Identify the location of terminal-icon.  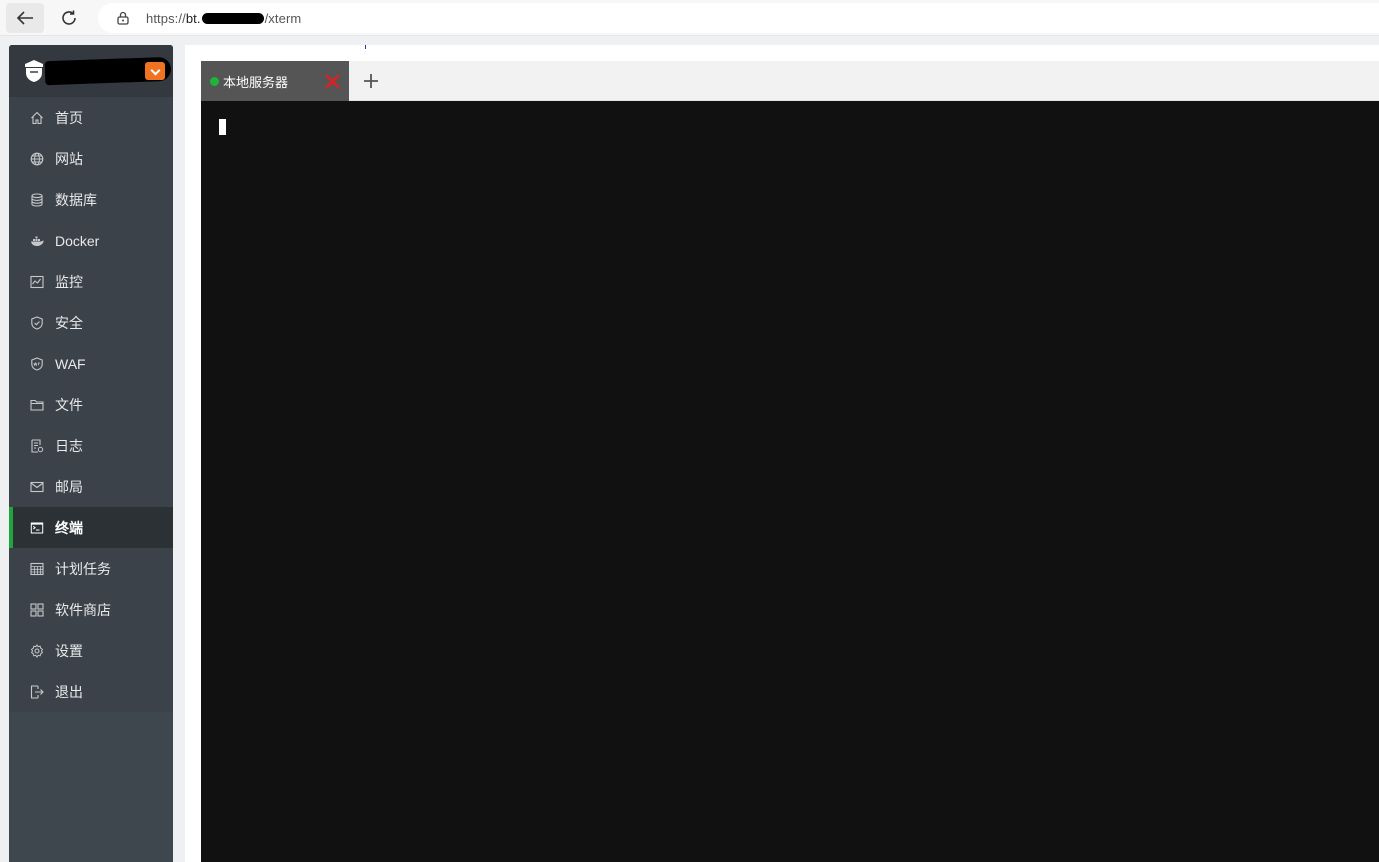
(37, 528).